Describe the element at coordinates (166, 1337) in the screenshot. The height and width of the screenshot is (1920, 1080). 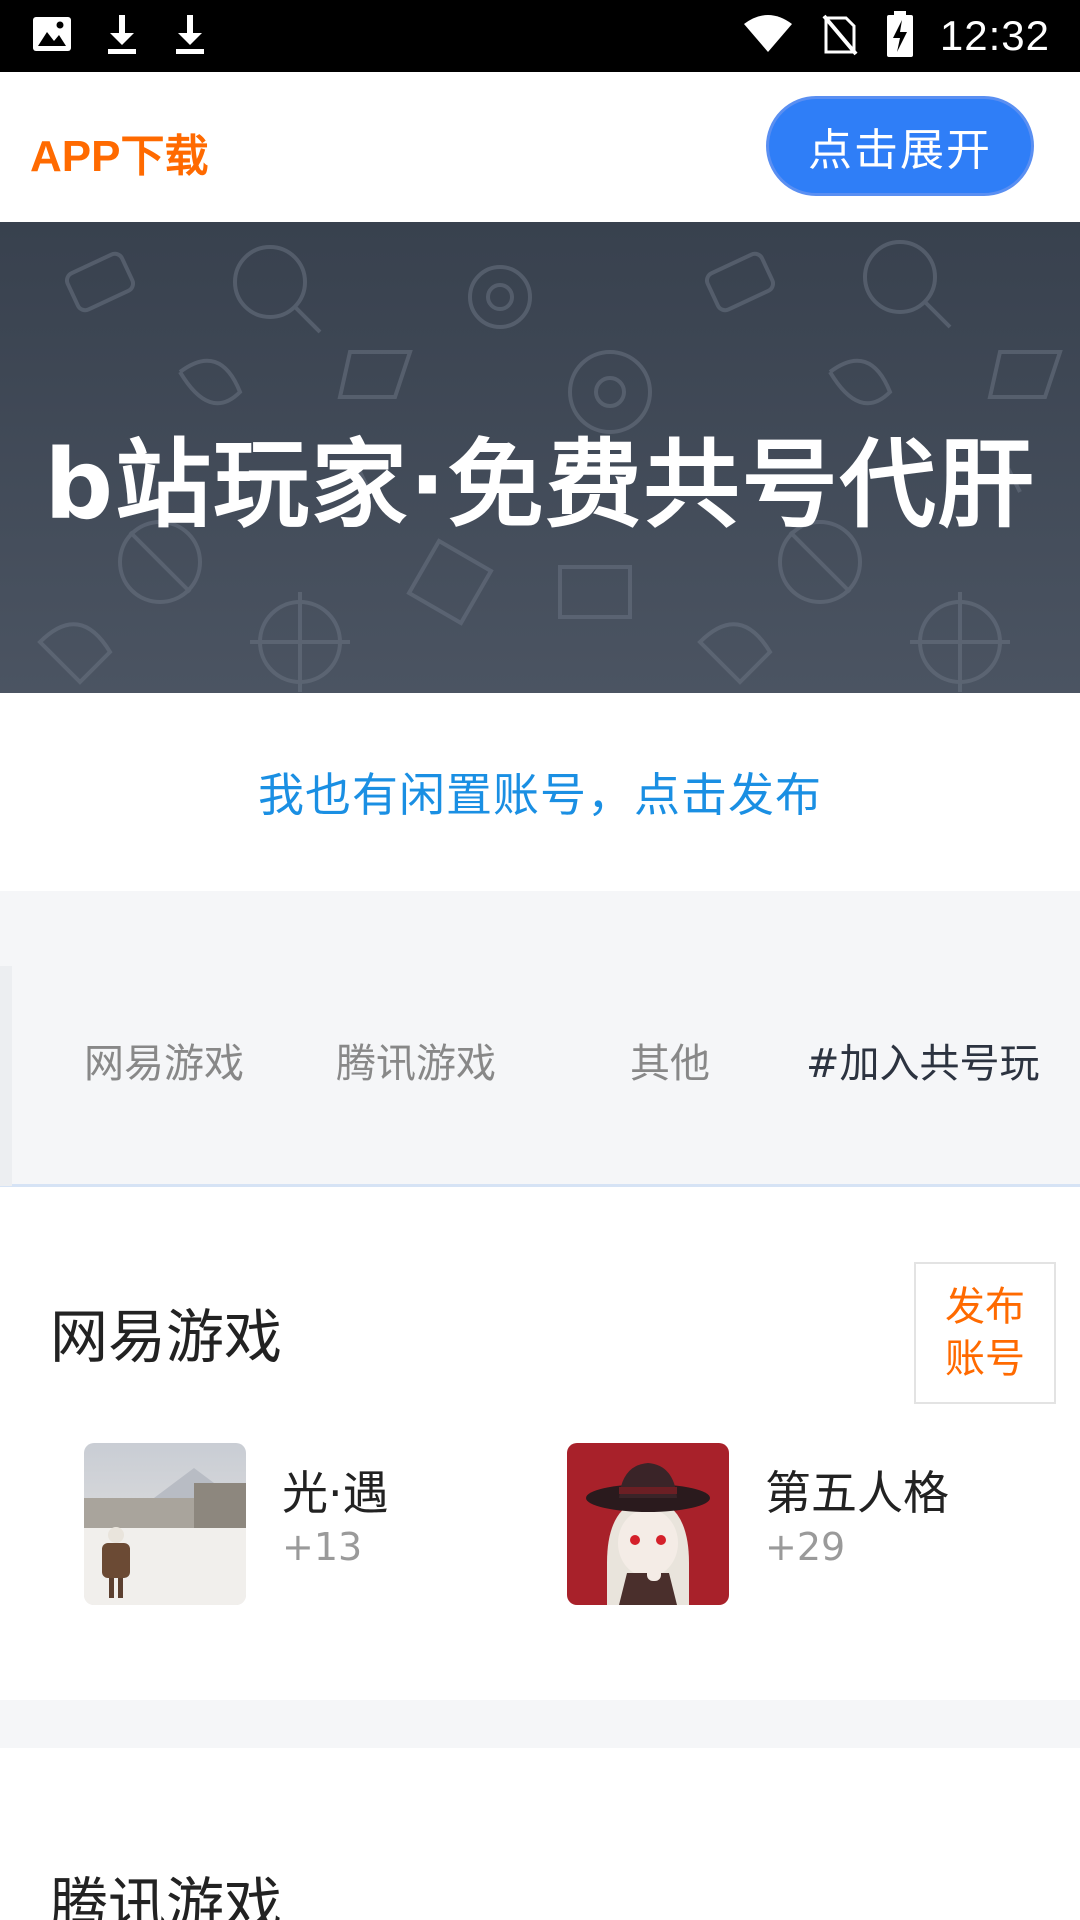
I see `section-title: 网易游戏` at that location.